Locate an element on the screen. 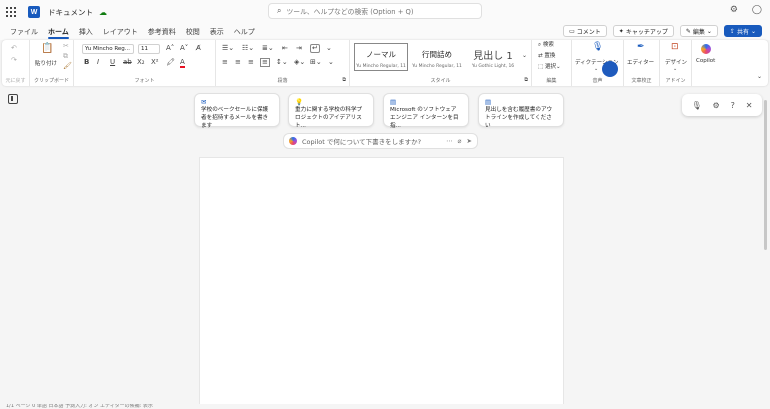  comment-button: ▭ コメント is located at coordinates (585, 31).